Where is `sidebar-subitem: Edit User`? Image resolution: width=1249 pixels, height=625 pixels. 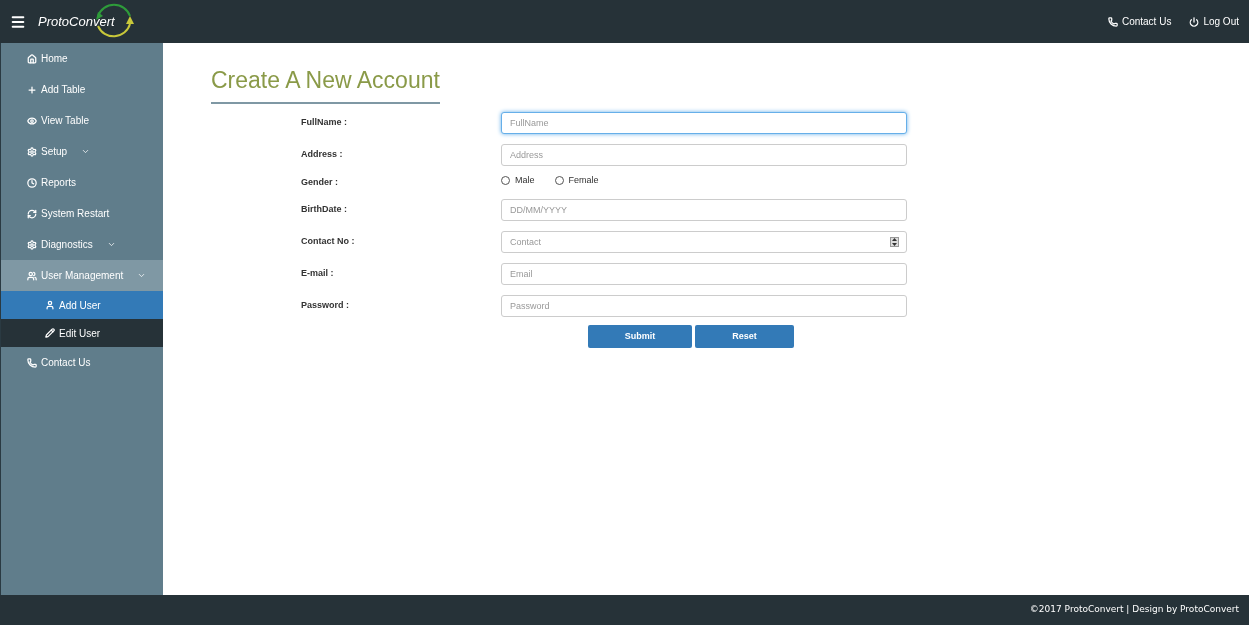
sidebar-subitem: Edit User is located at coordinates (82, 333).